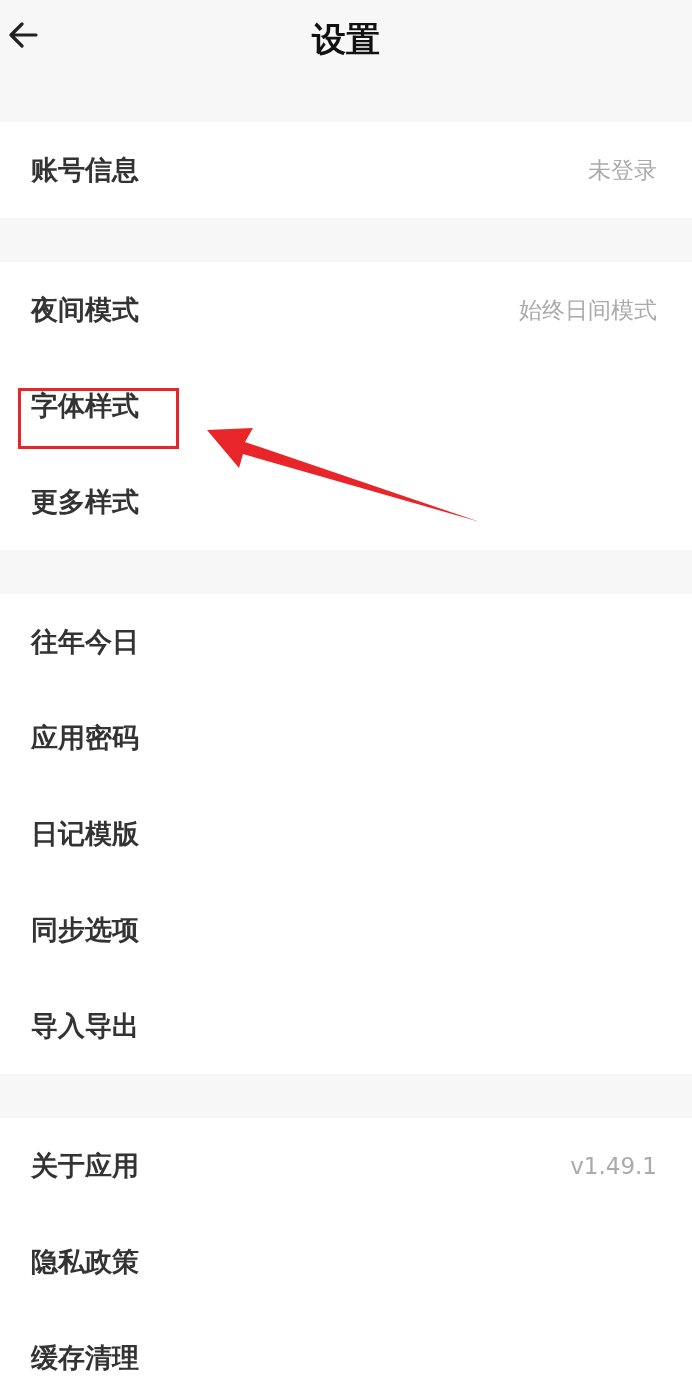  What do you see at coordinates (85, 738) in the screenshot?
I see `setting-label: 应用密码` at bounding box center [85, 738].